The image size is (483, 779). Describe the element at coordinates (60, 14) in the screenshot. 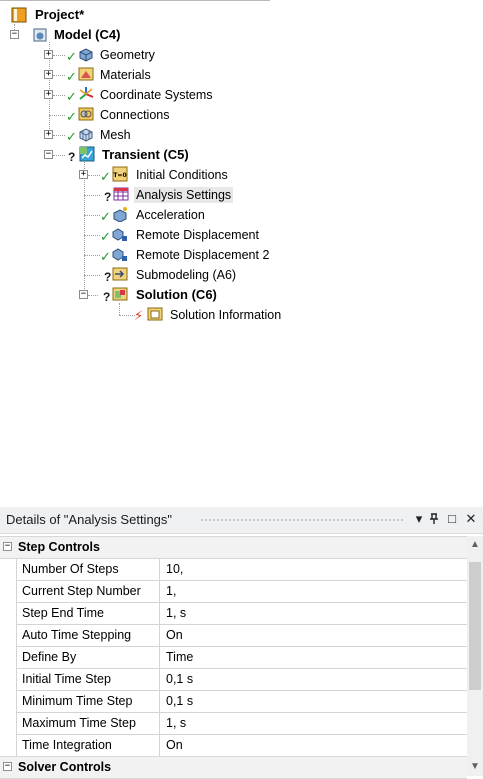

I see `tree-label: Project*` at that location.